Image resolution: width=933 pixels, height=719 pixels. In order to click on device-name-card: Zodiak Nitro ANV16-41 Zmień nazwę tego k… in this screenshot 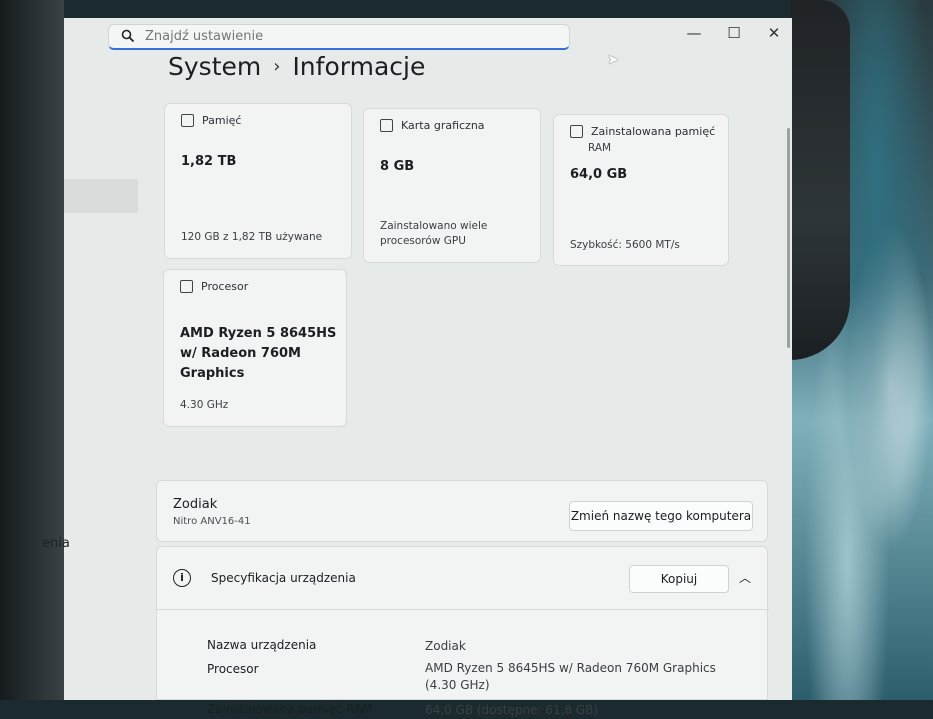, I will do `click(462, 511)`.